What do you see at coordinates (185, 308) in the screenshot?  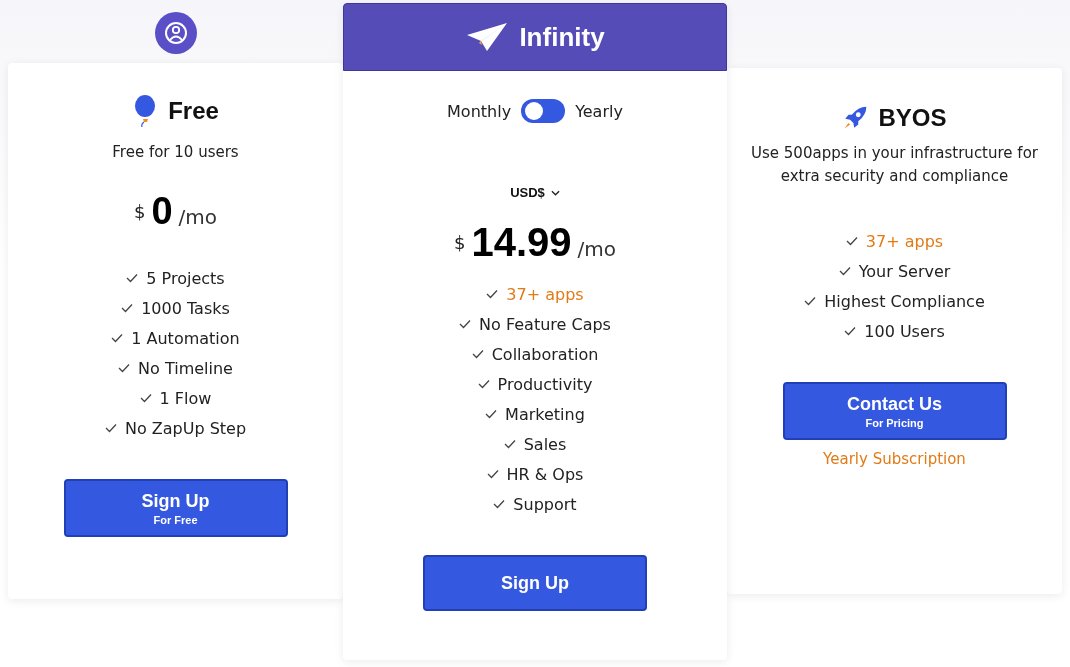 I see `feature-text: 1000 Tasks` at bounding box center [185, 308].